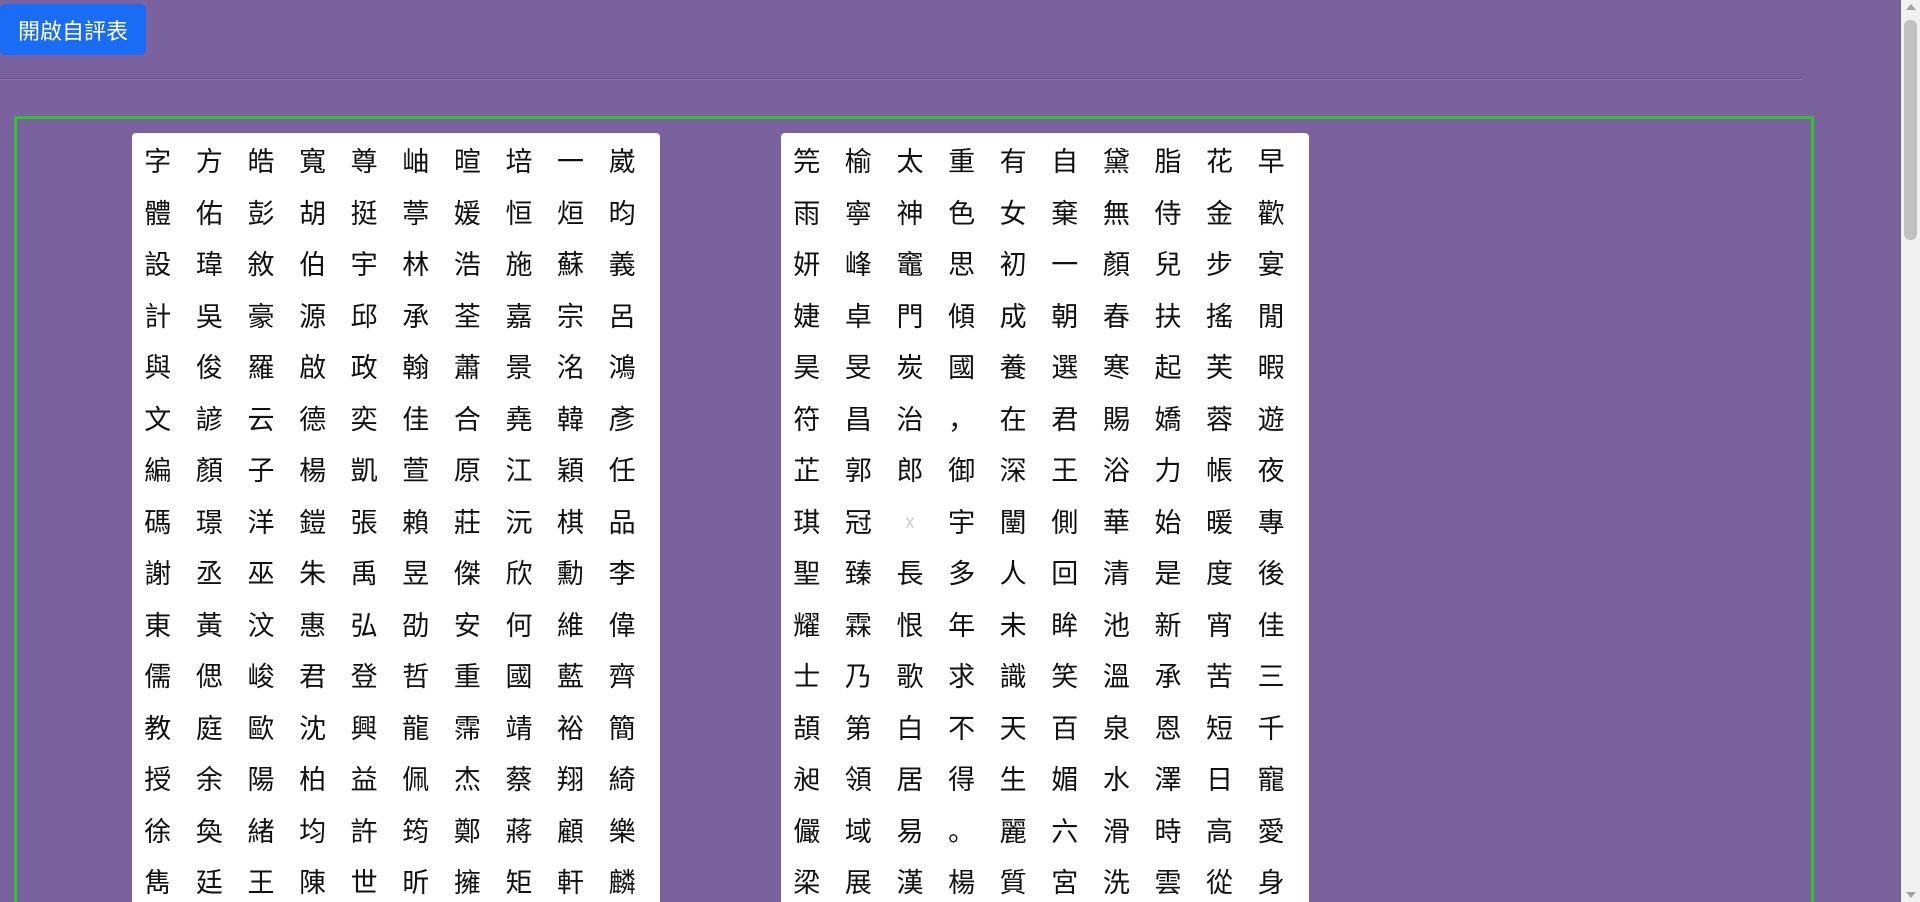 The height and width of the screenshot is (902, 1920). What do you see at coordinates (364, 317) in the screenshot?
I see `character-cell: 邱` at bounding box center [364, 317].